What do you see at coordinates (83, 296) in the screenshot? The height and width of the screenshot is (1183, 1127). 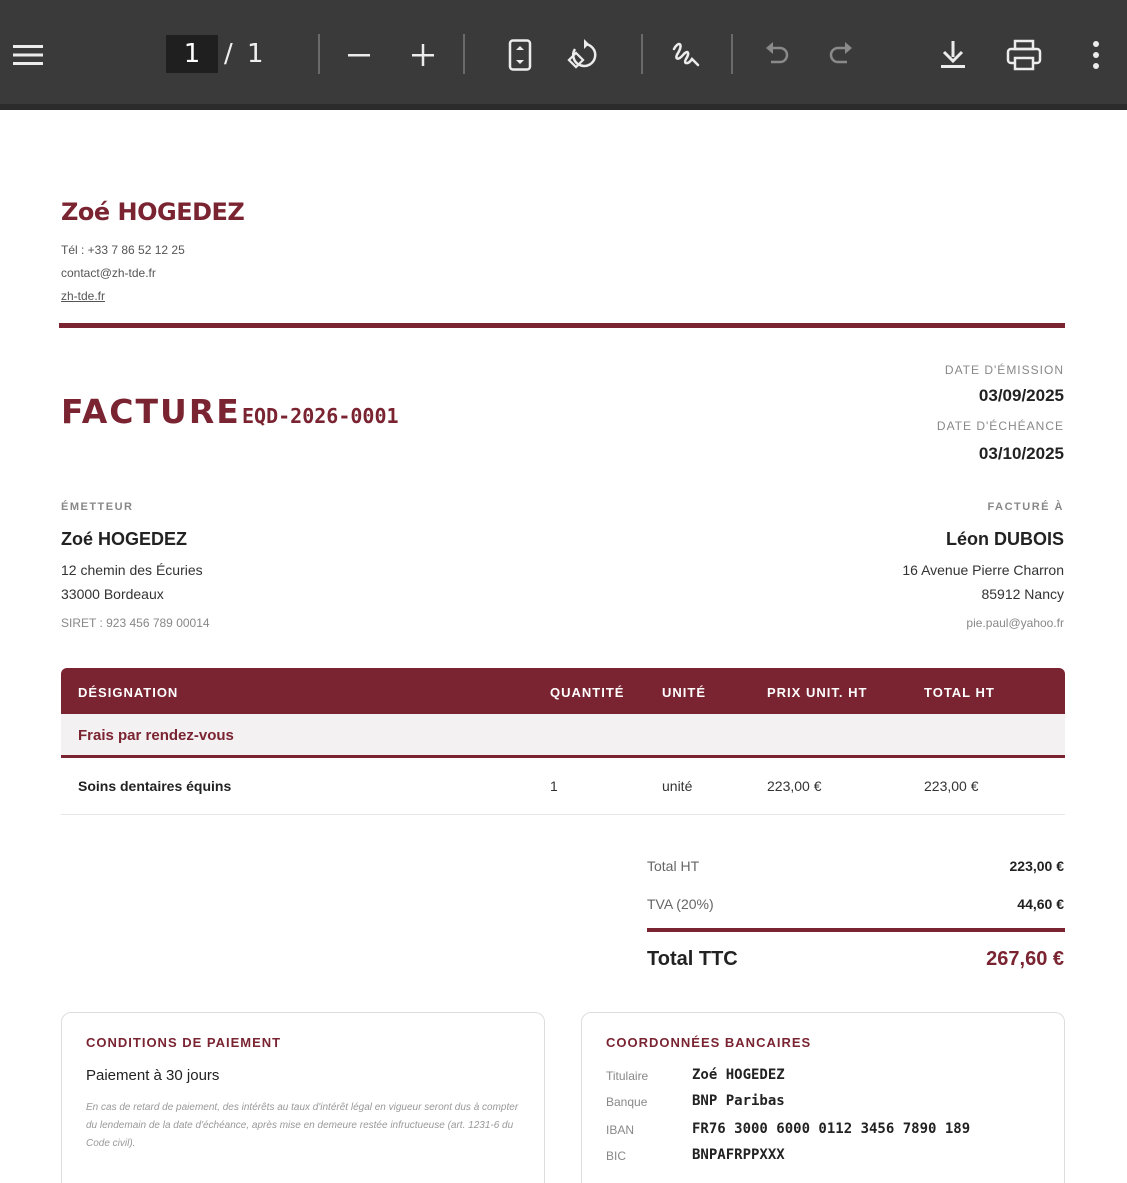 I see `sender-website-link: zh-tde.fr` at bounding box center [83, 296].